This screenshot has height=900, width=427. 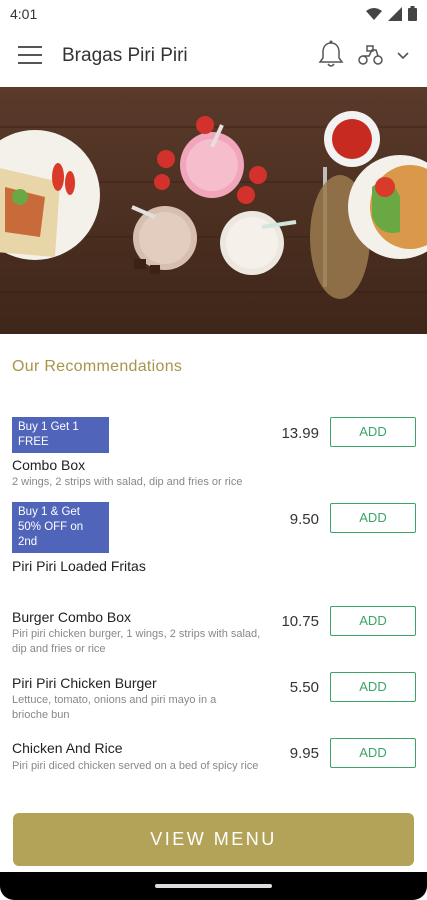 What do you see at coordinates (125, 55) in the screenshot?
I see `restaurant-title: Bragas Piri Piri` at bounding box center [125, 55].